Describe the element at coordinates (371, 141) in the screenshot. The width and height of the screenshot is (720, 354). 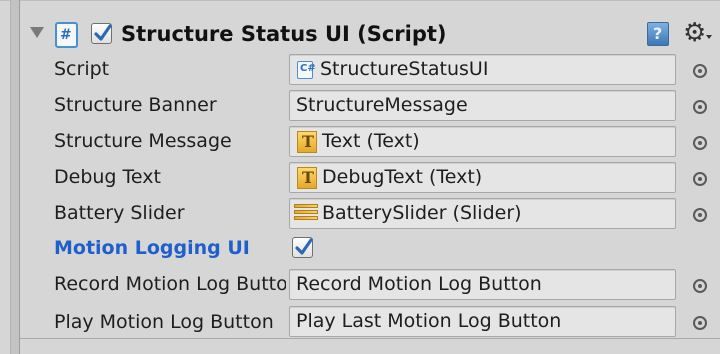
I see `structure-message-value: Text (Text)` at that location.